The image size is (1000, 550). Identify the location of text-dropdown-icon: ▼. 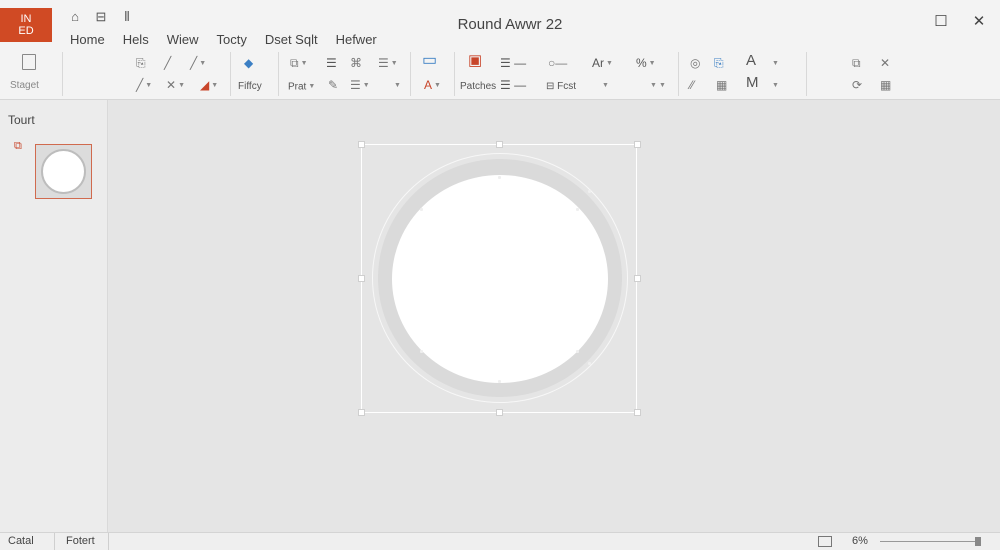
(604, 85).